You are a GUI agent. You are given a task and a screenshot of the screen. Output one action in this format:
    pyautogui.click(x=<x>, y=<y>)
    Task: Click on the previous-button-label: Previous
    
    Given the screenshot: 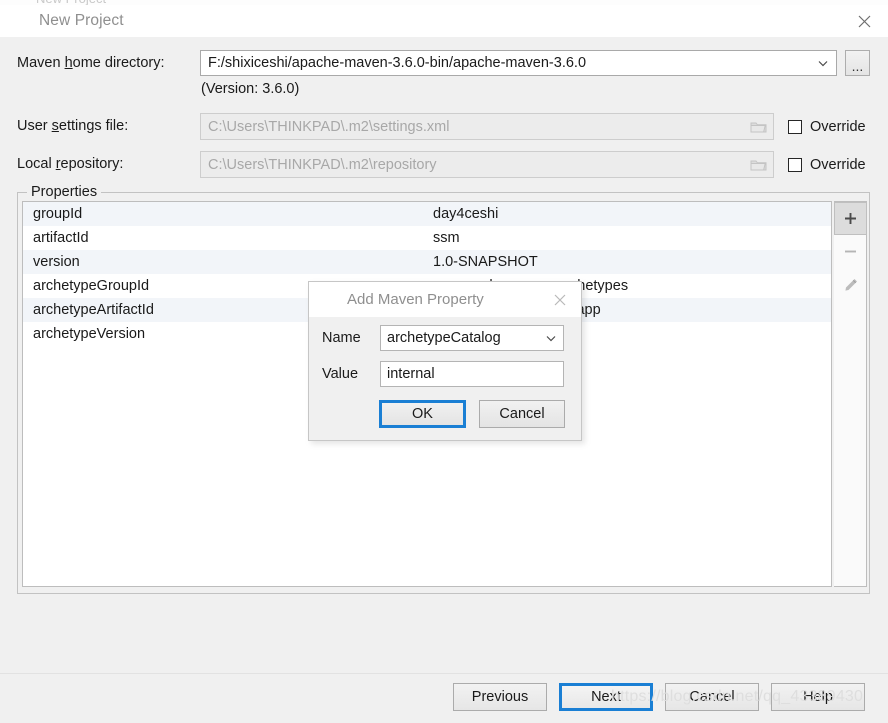 What is the action you would take?
    pyautogui.click(x=500, y=697)
    